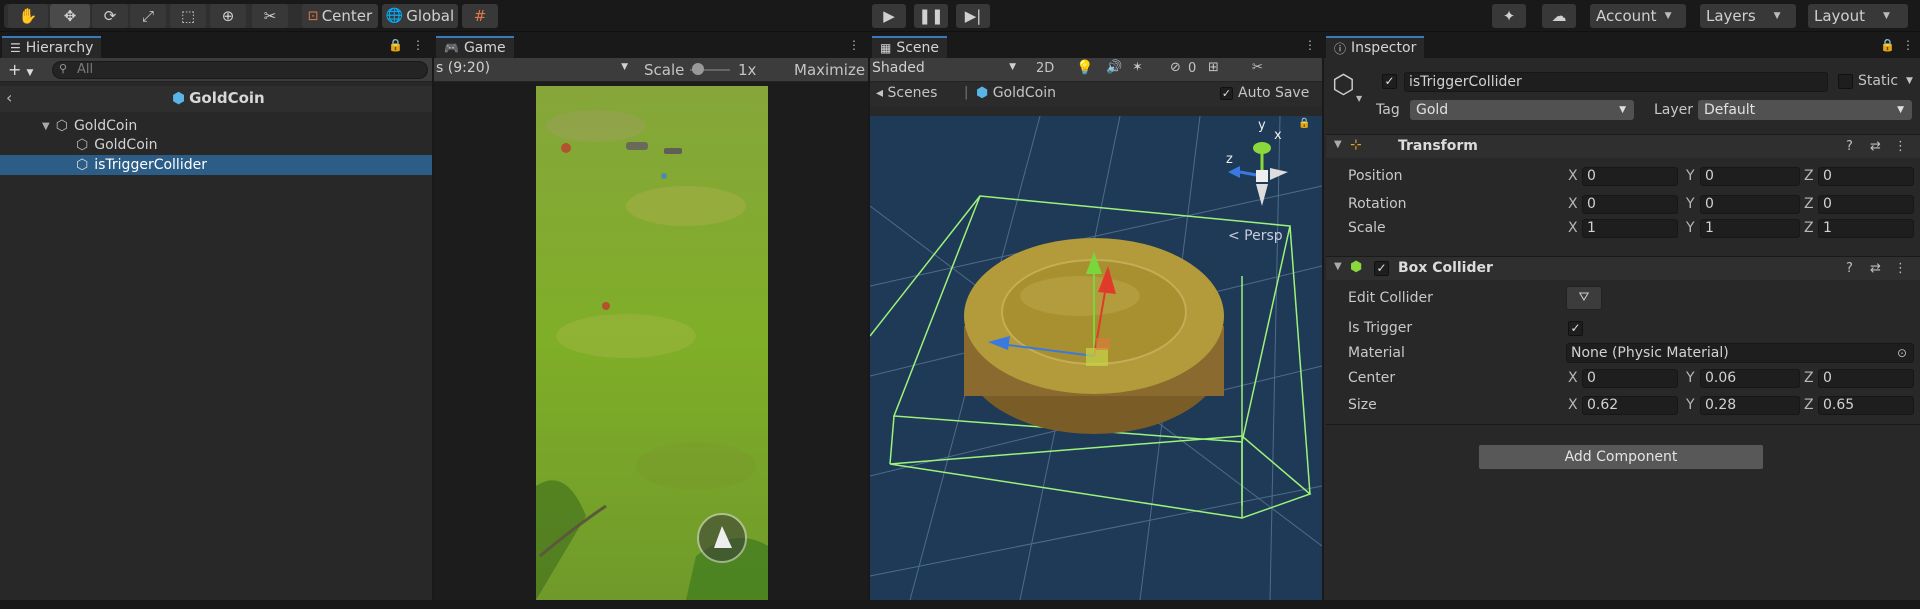 The height and width of the screenshot is (609, 1920). What do you see at coordinates (1866, 176) in the screenshot?
I see `position-z-field: 0` at bounding box center [1866, 176].